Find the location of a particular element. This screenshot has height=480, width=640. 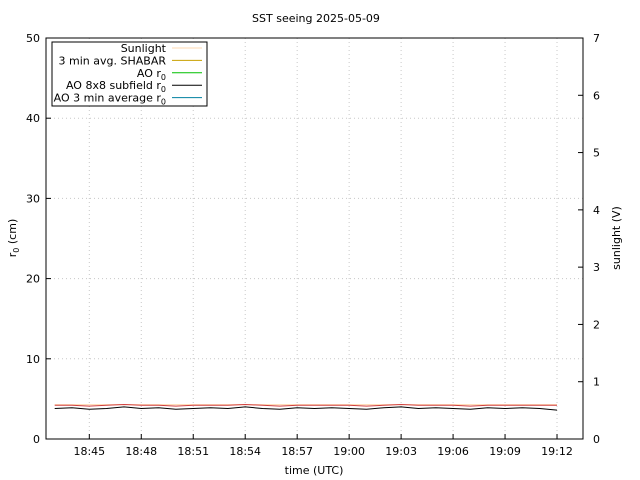

y2-tick-label: 6 is located at coordinates (596, 95).